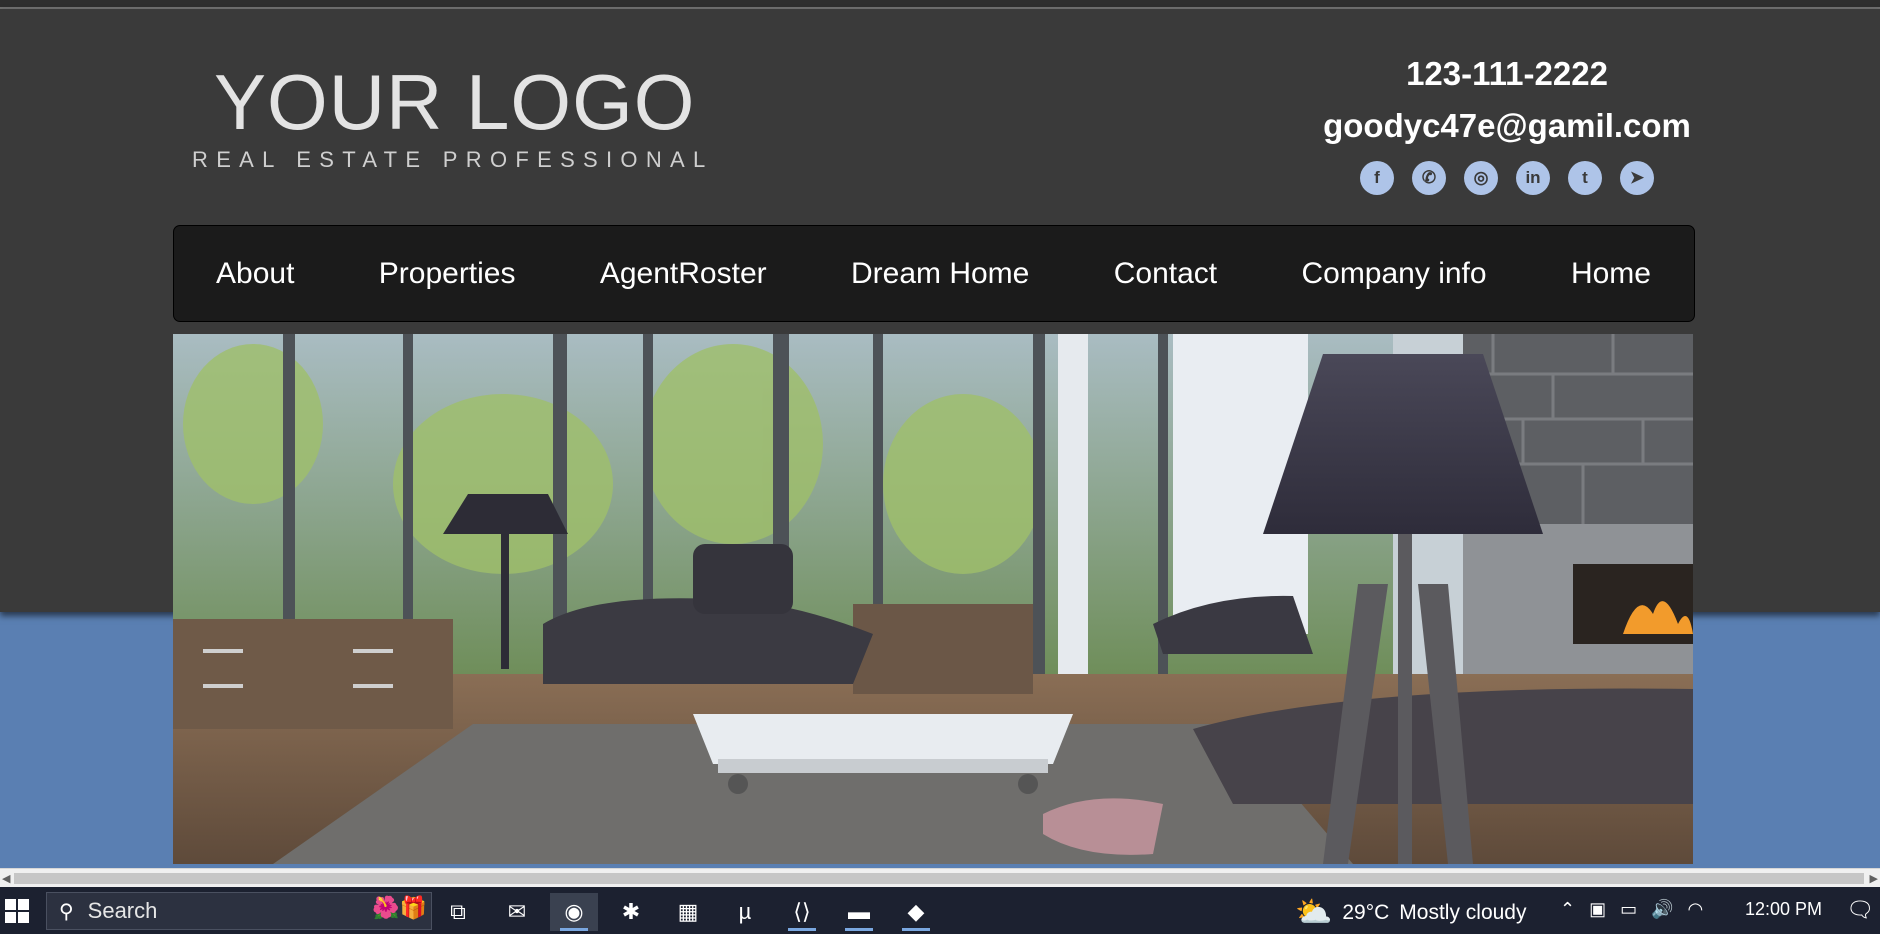 The image size is (1880, 934). I want to click on linkedin-icon: in, so click(1533, 178).